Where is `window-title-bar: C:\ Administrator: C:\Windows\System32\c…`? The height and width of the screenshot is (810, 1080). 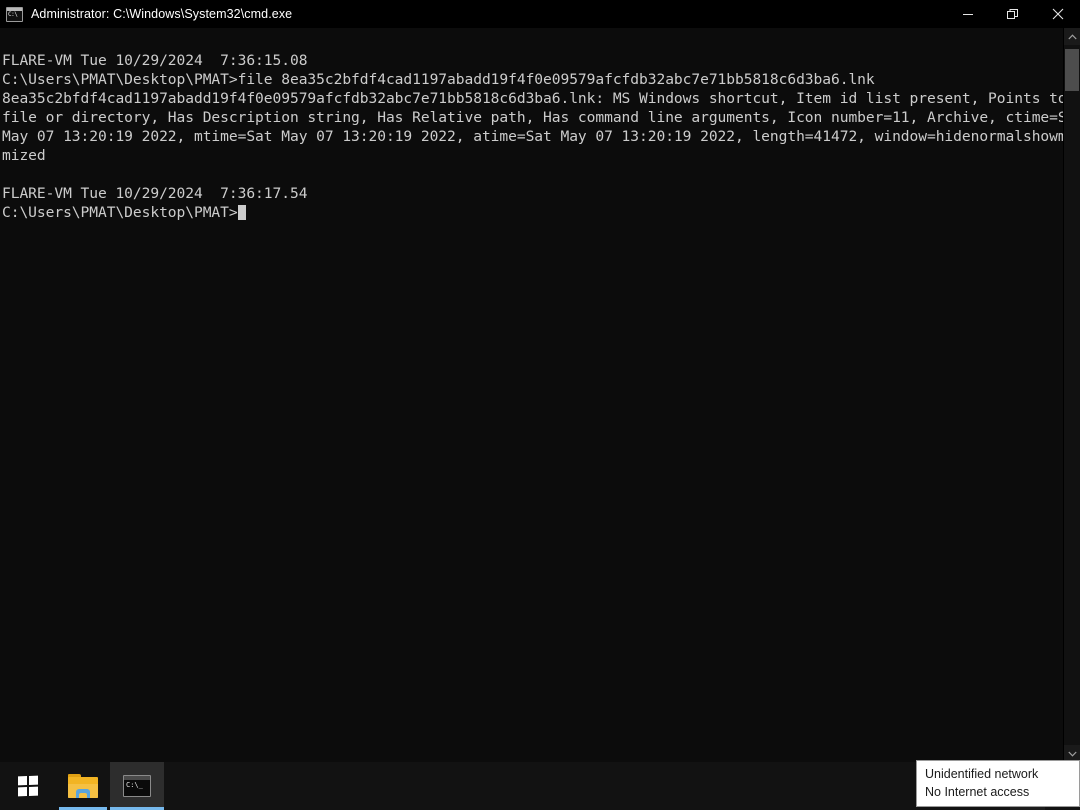
window-title-bar: C:\ Administrator: C:\Windows\System32\c… is located at coordinates (540, 14).